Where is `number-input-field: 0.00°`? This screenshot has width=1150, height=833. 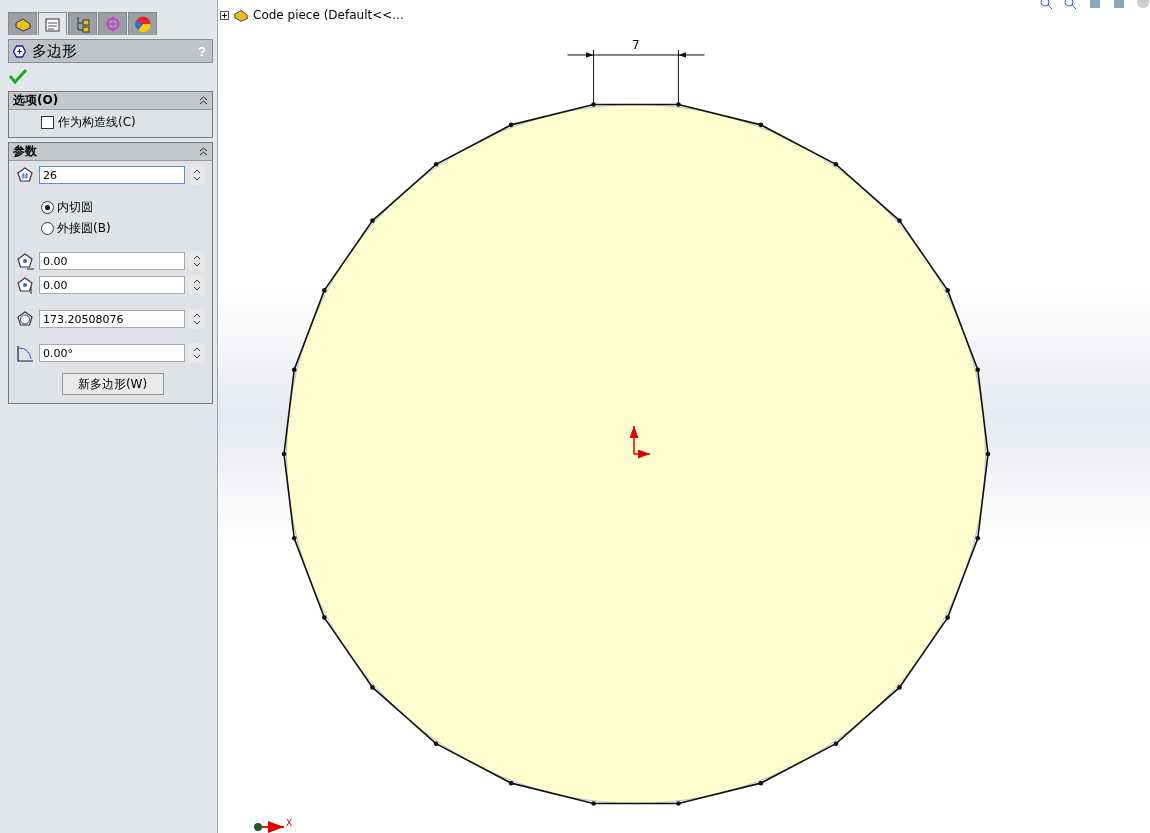
number-input-field: 0.00° is located at coordinates (112, 353).